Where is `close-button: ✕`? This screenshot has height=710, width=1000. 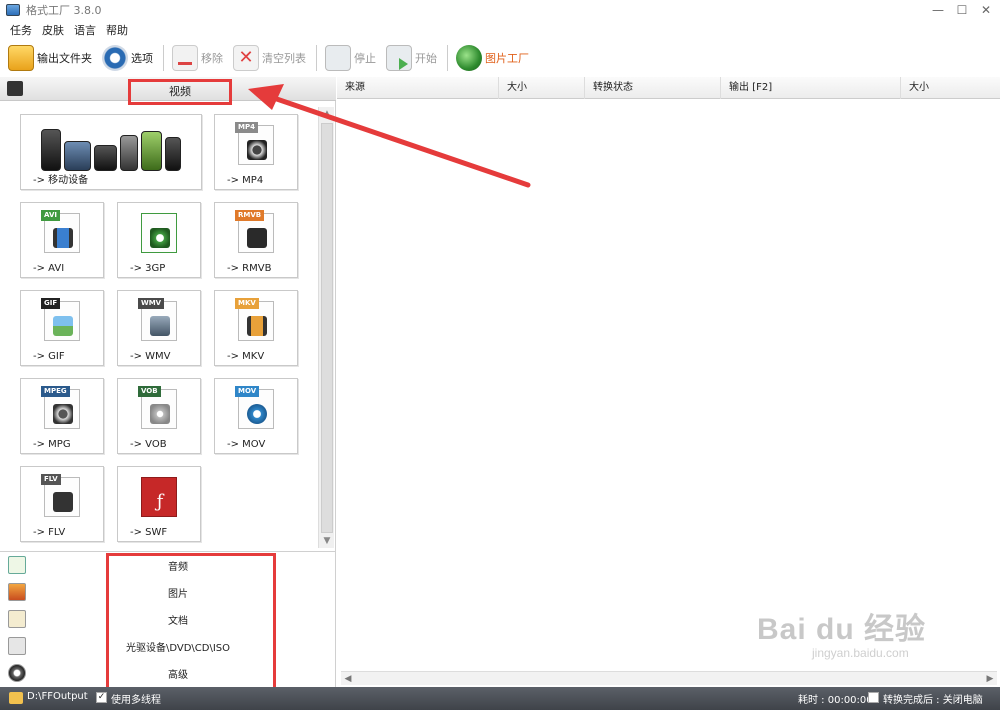 close-button: ✕ is located at coordinates (986, 10).